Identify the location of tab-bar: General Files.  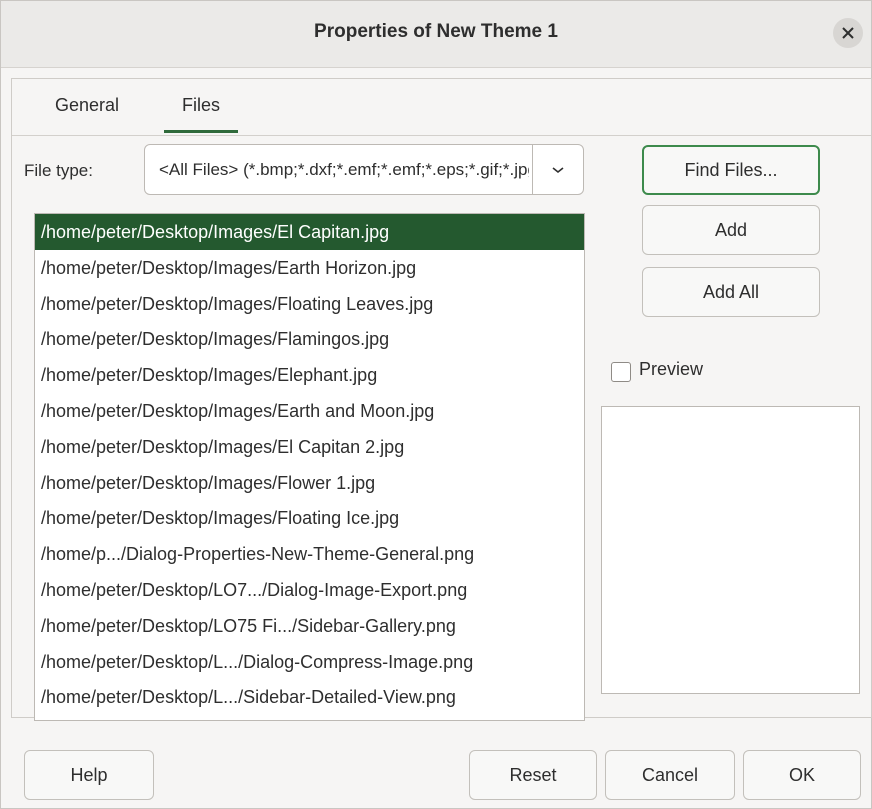
(441, 107).